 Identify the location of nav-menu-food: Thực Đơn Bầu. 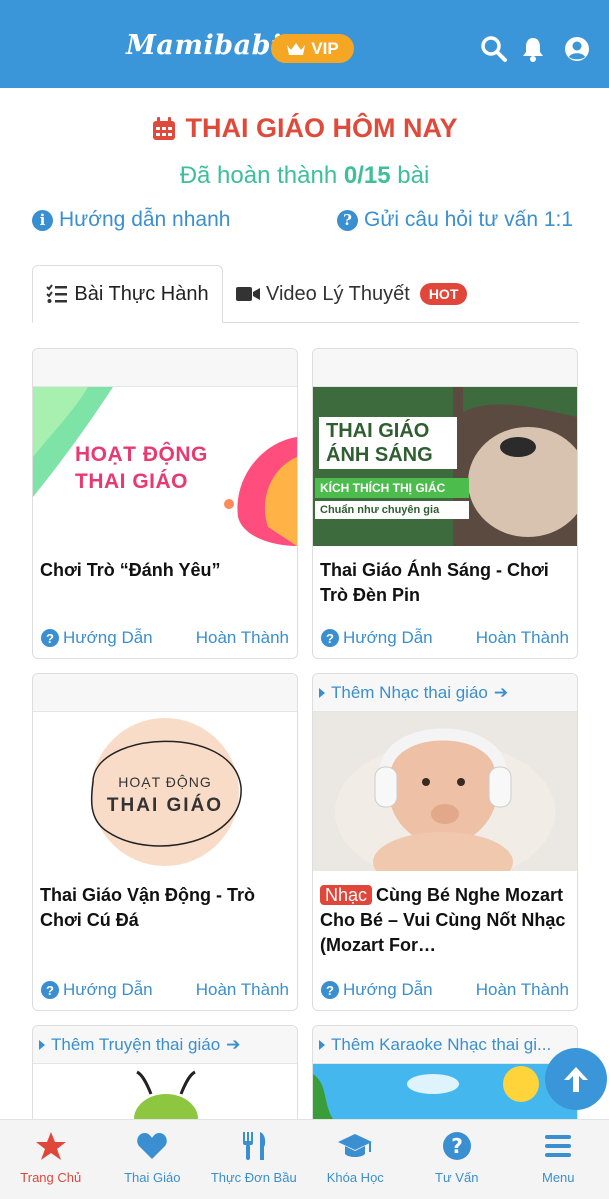
(254, 1159).